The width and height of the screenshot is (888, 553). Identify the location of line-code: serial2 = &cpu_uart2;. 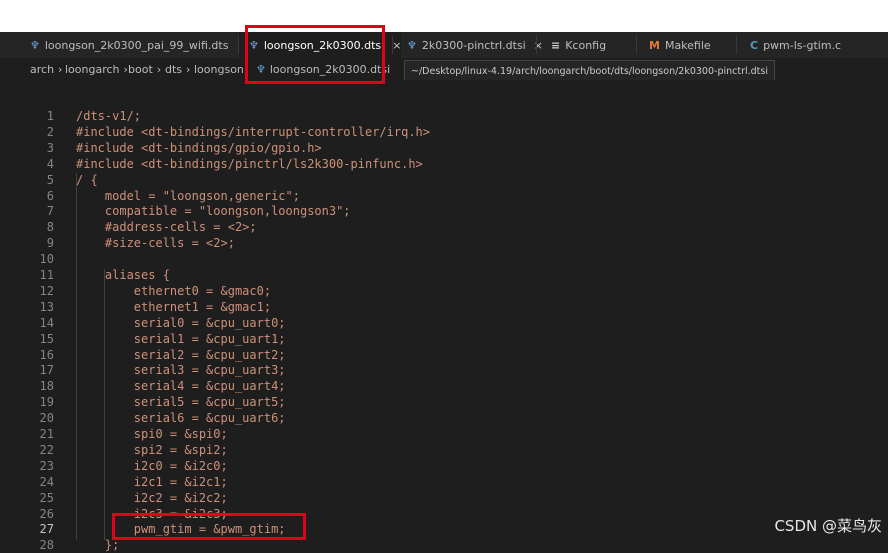
(181, 354).